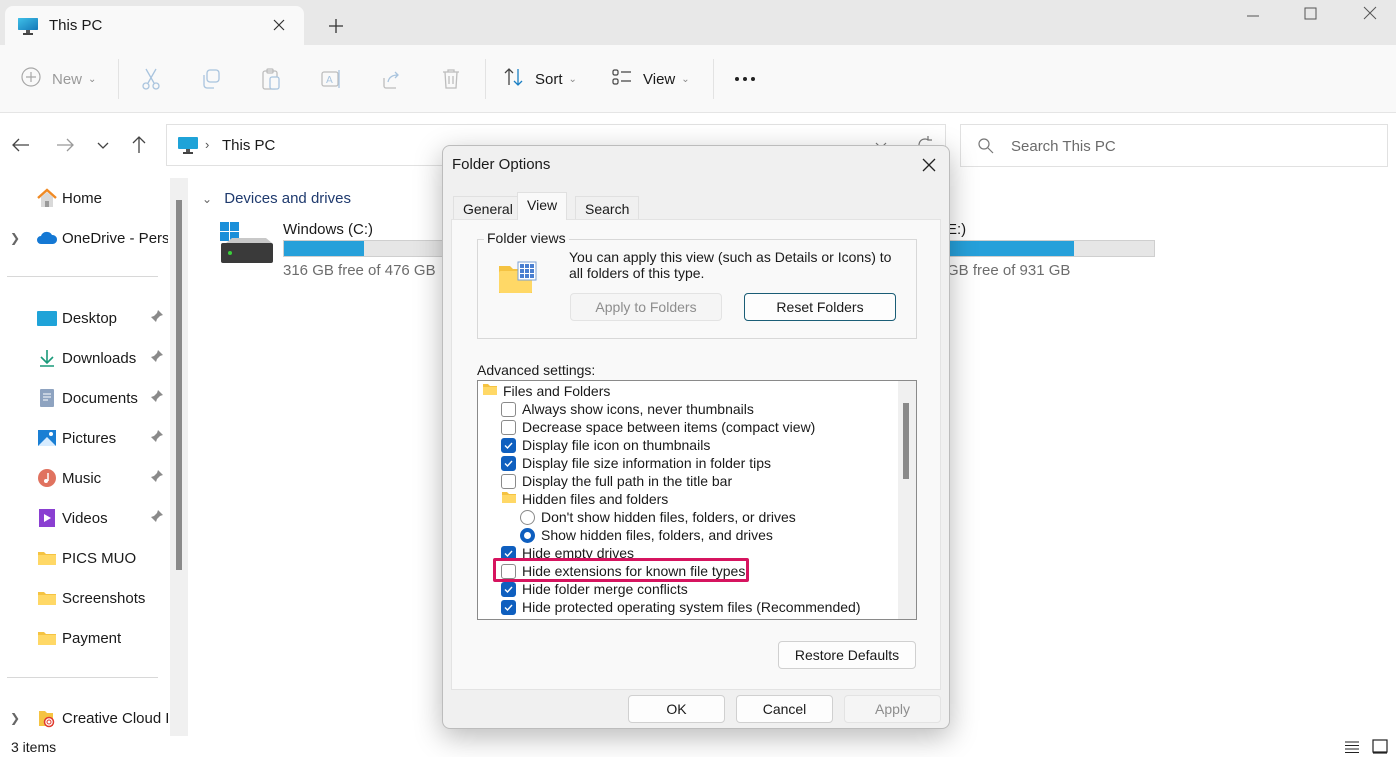 The image size is (1396, 757). What do you see at coordinates (1174, 145) in the screenshot?
I see `search-box: Search This PC` at bounding box center [1174, 145].